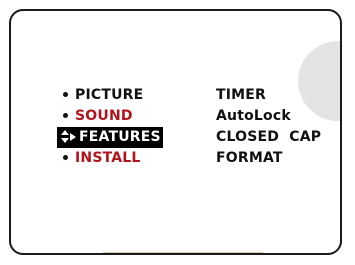  Describe the element at coordinates (67, 137) in the screenshot. I see `updown-right-cursor-icon` at that location.